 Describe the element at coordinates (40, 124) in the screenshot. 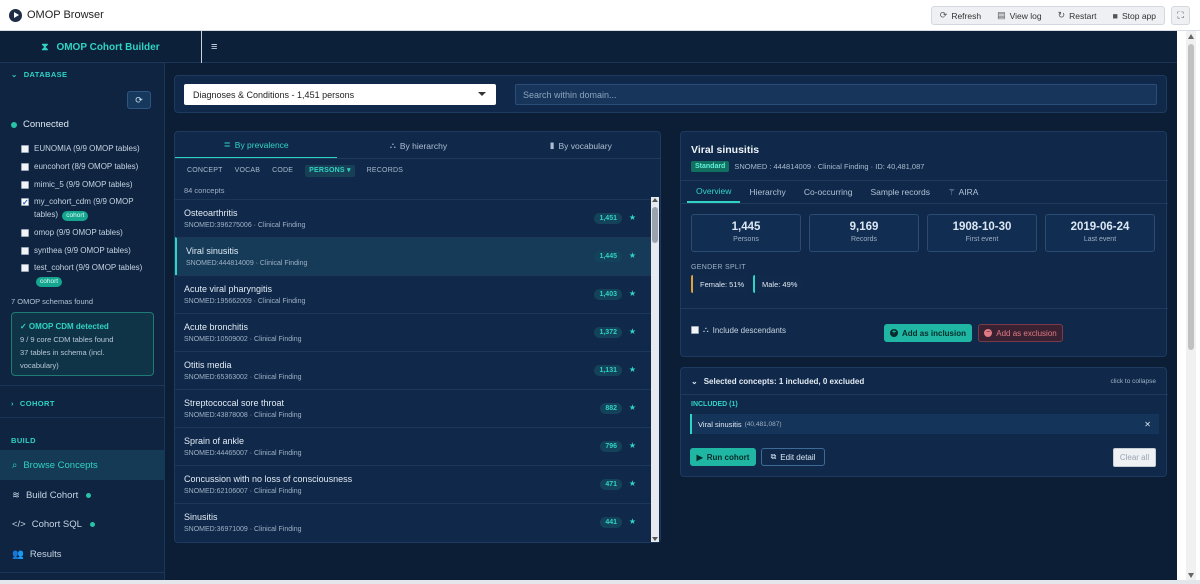

I see `connection-status: Connected` at that location.